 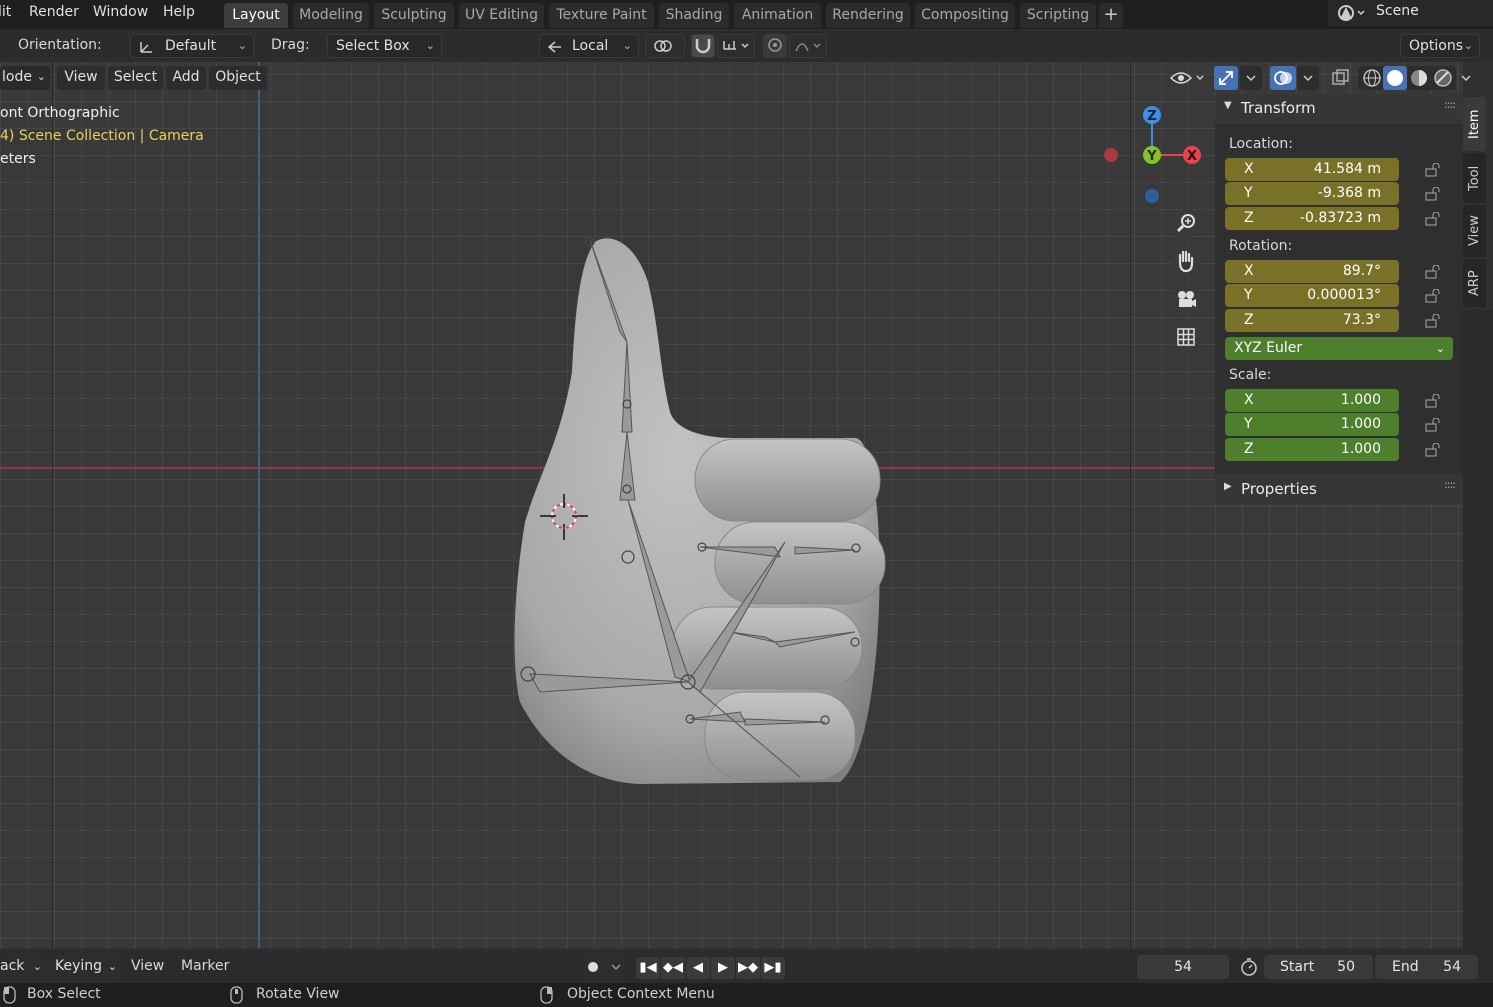 What do you see at coordinates (120, 12) in the screenshot?
I see `menu-window: Window` at bounding box center [120, 12].